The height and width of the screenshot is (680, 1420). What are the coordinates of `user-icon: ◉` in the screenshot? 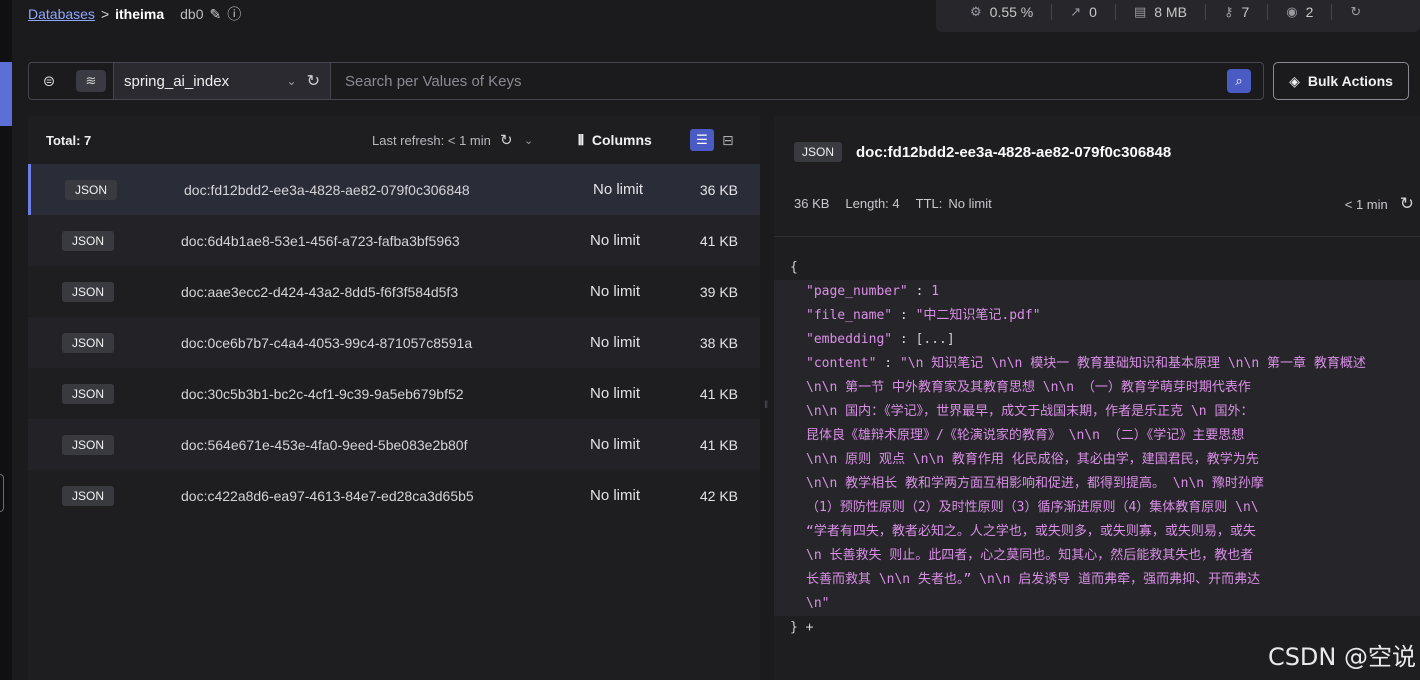 It's located at (1292, 11).